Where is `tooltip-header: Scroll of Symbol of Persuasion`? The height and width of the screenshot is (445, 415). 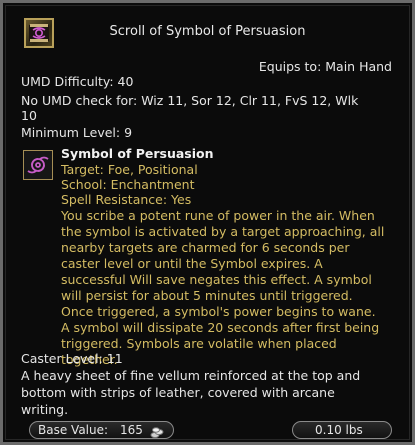
tooltip-header: Scroll of Symbol of Persuasion is located at coordinates (207, 26).